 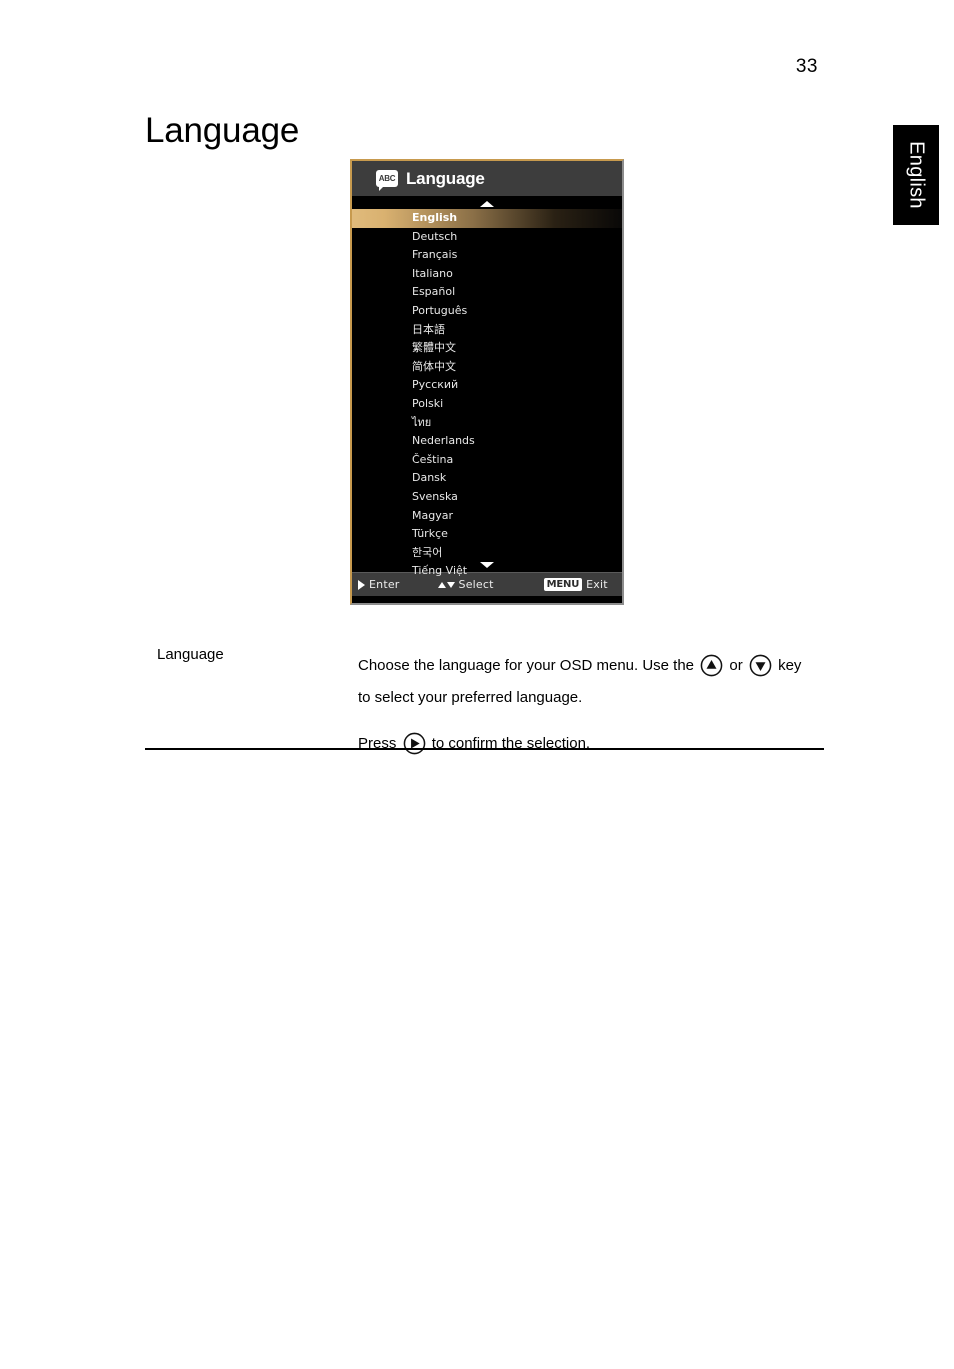 I want to click on up-key-icon, so click(x=711, y=665).